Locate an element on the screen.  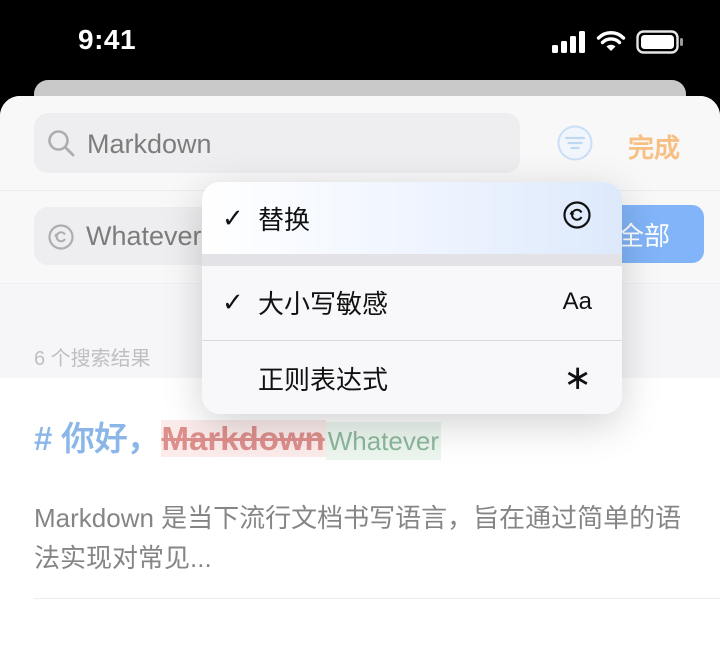
match-deleted: Markdown is located at coordinates (243, 438).